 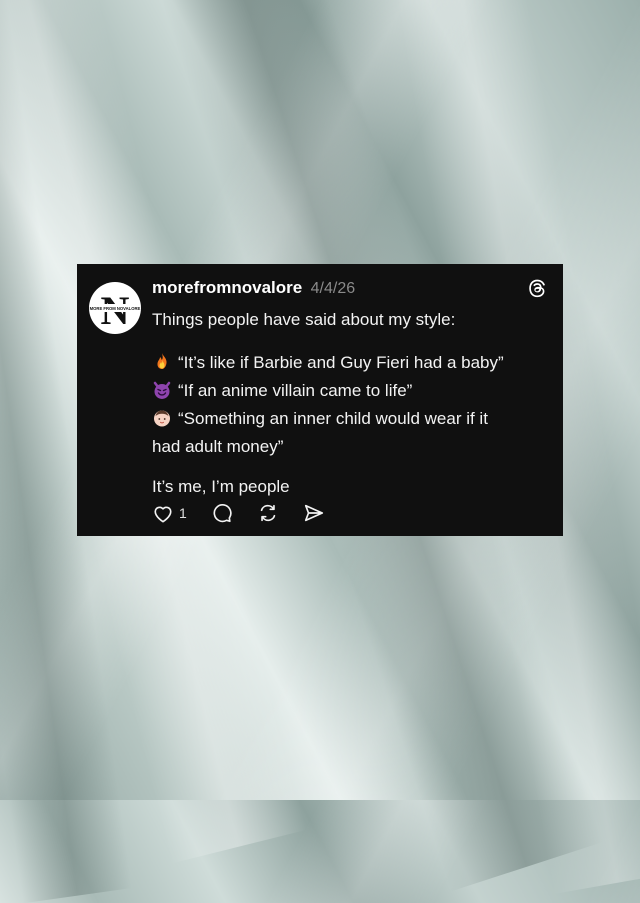 I want to click on comment-icon, so click(x=222, y=513).